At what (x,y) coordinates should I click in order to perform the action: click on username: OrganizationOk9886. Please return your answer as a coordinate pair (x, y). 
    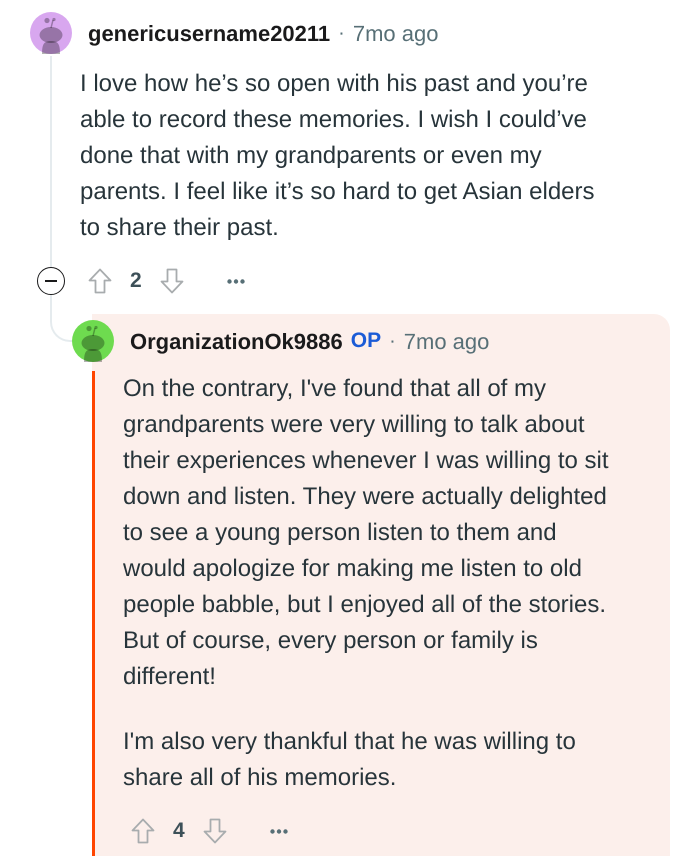
    Looking at the image, I should click on (236, 341).